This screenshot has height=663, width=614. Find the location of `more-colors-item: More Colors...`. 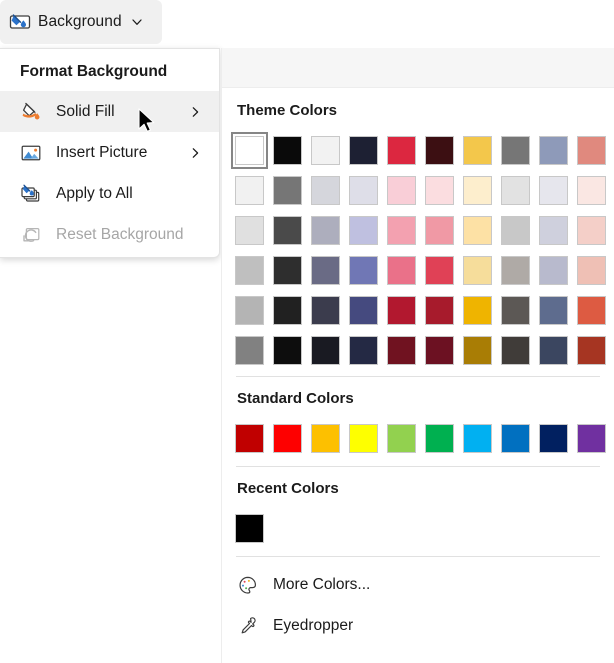

more-colors-item: More Colors... is located at coordinates (418, 584).